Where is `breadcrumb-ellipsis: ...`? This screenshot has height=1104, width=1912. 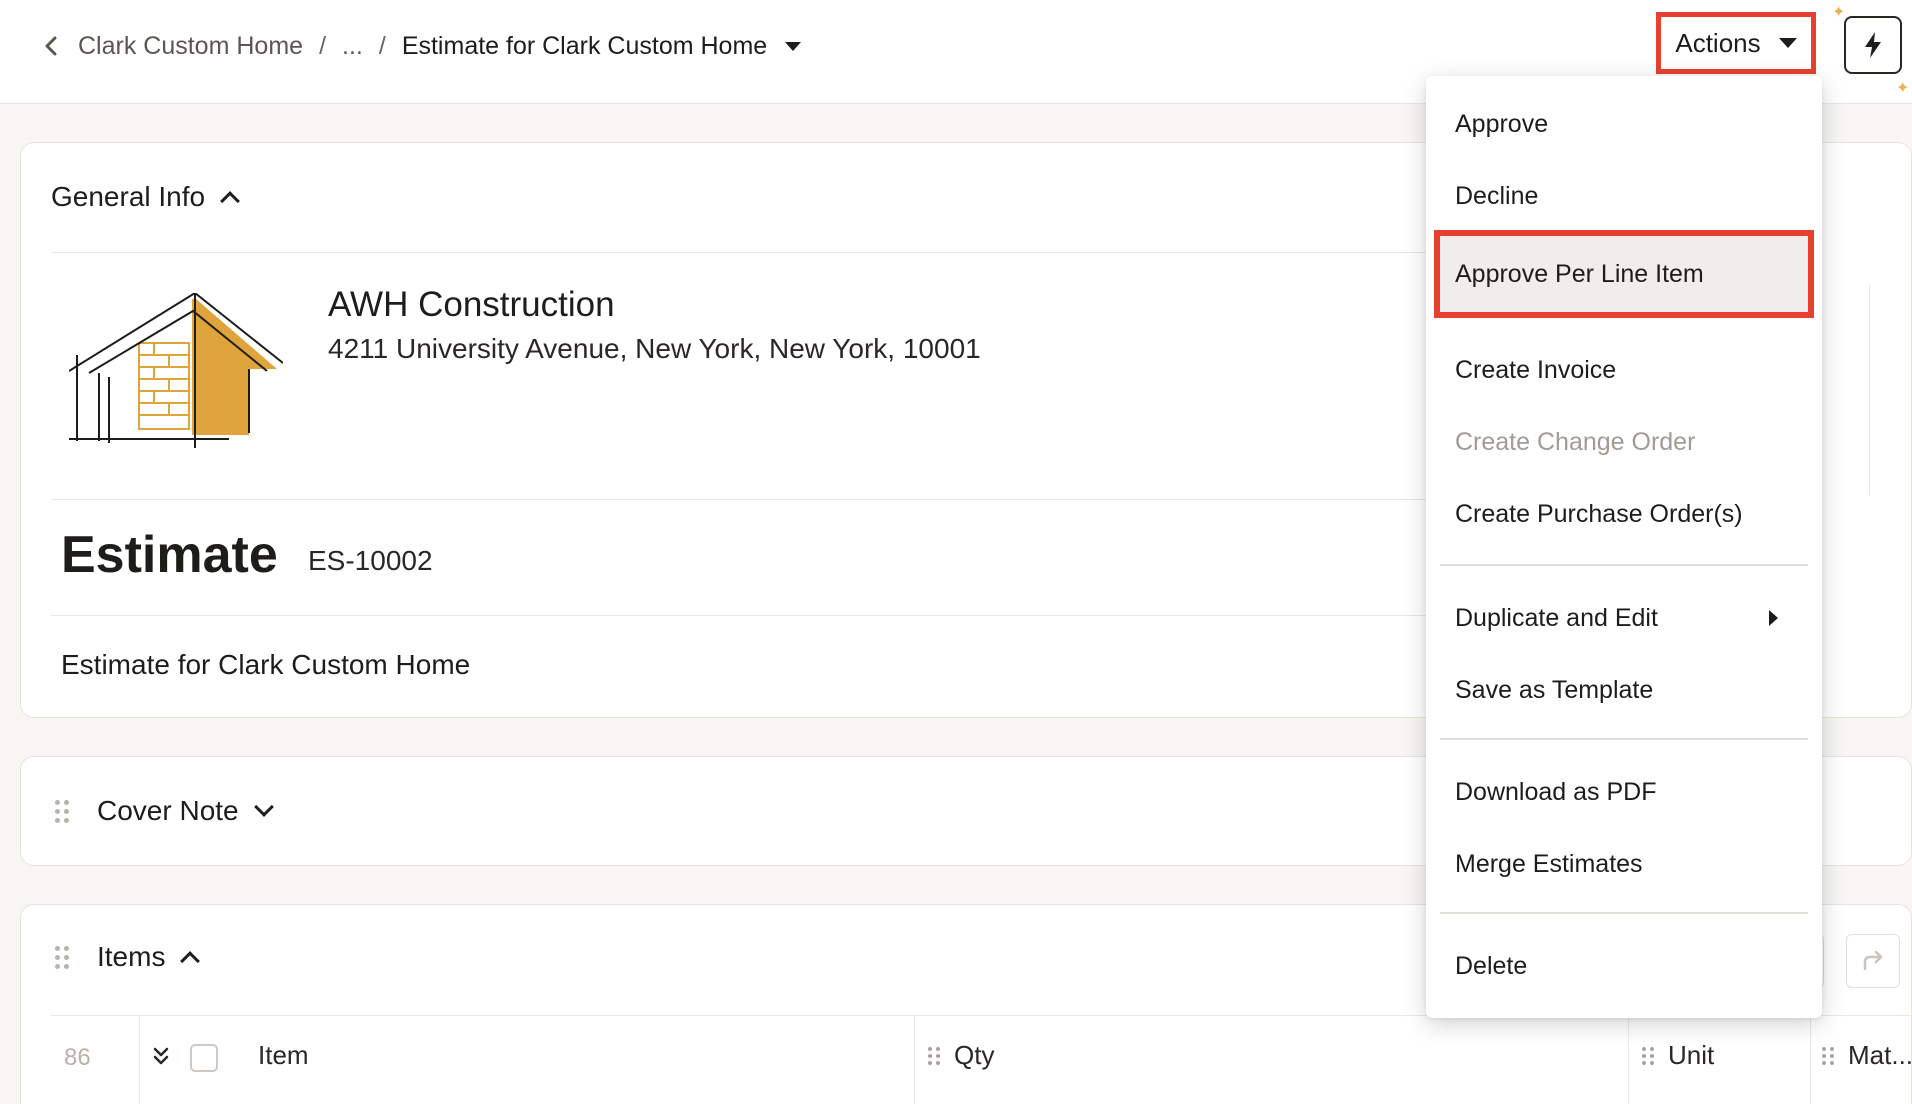 breadcrumb-ellipsis: ... is located at coordinates (352, 46).